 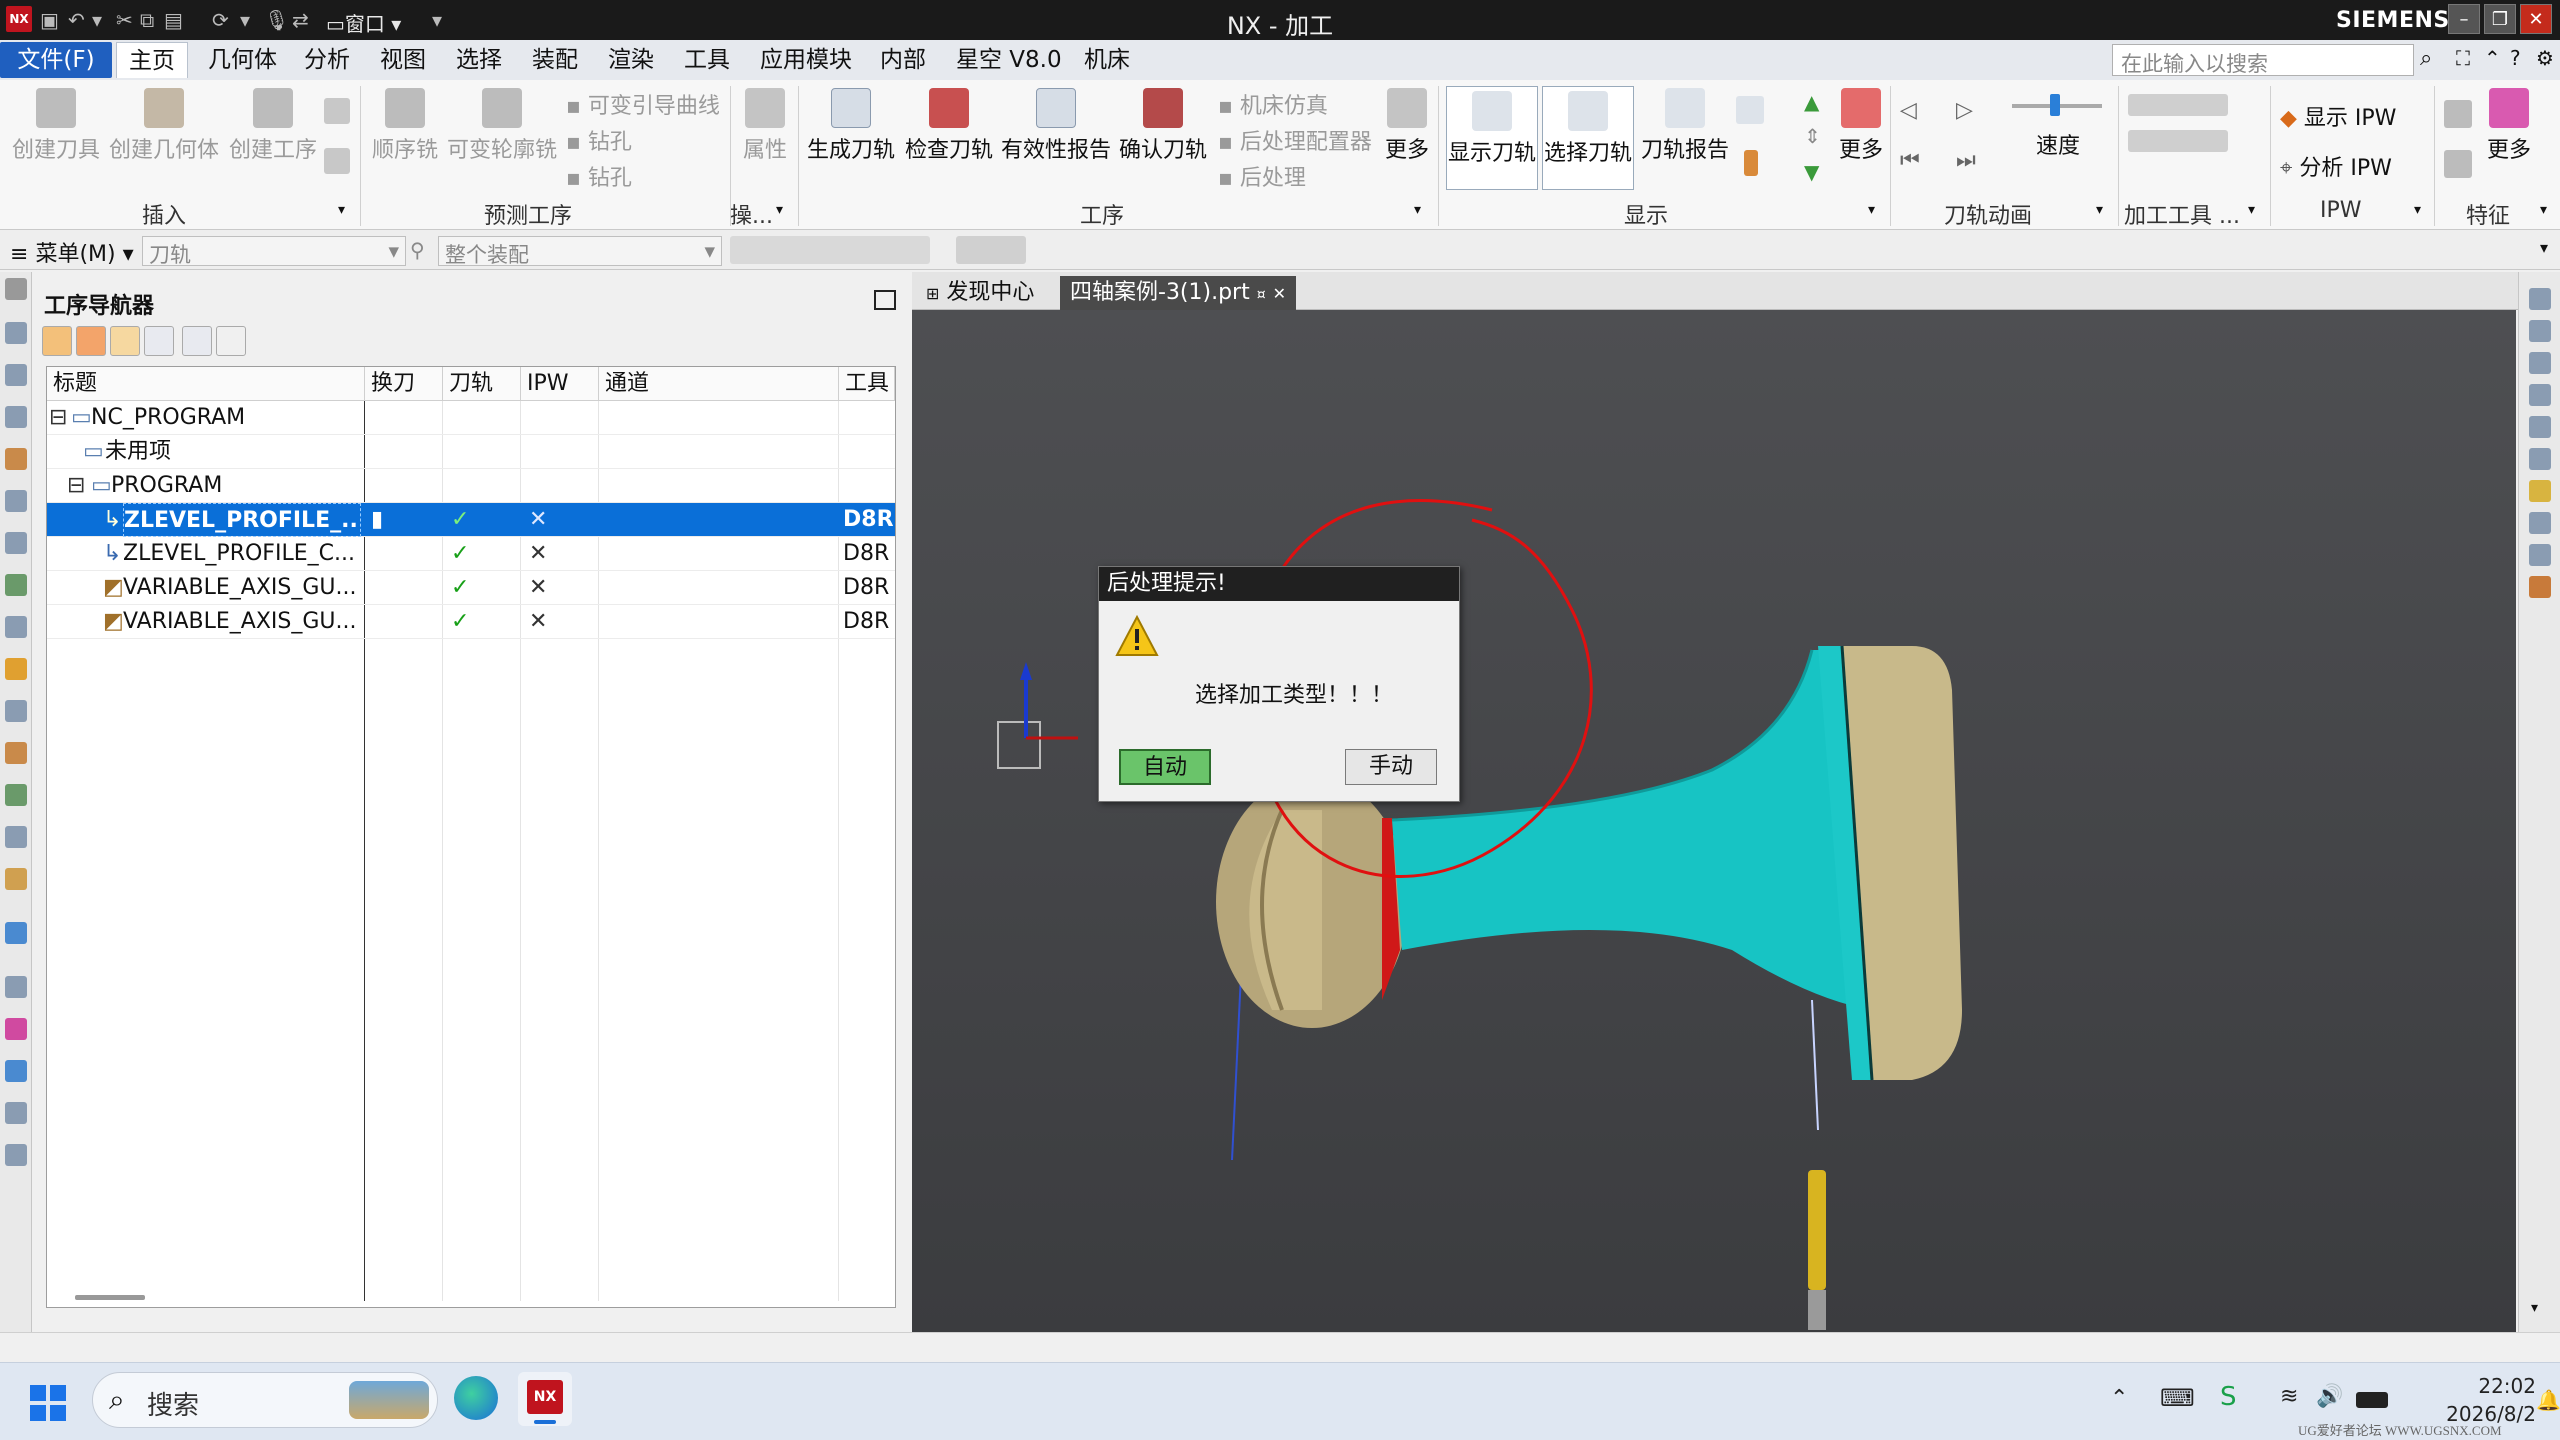 I want to click on system-materials-icon, so click(x=16, y=879).